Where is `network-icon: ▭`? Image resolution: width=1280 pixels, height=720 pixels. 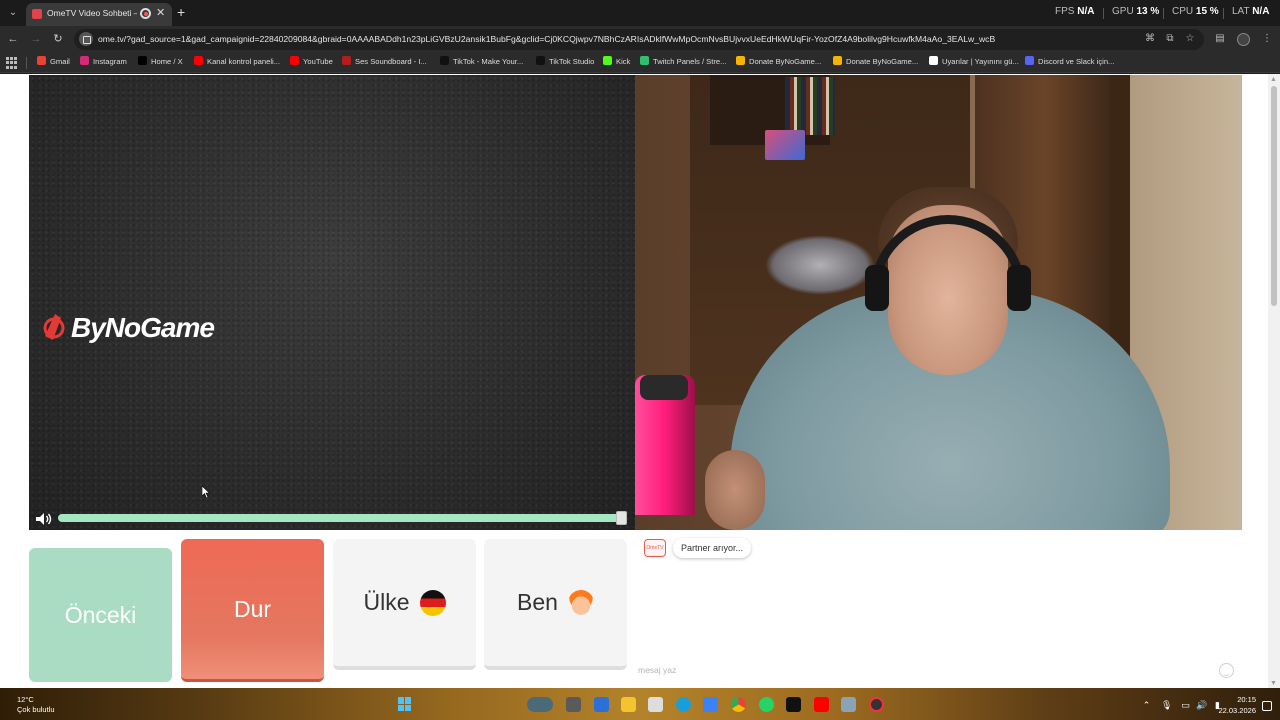 network-icon: ▭ is located at coordinates (1185, 705).